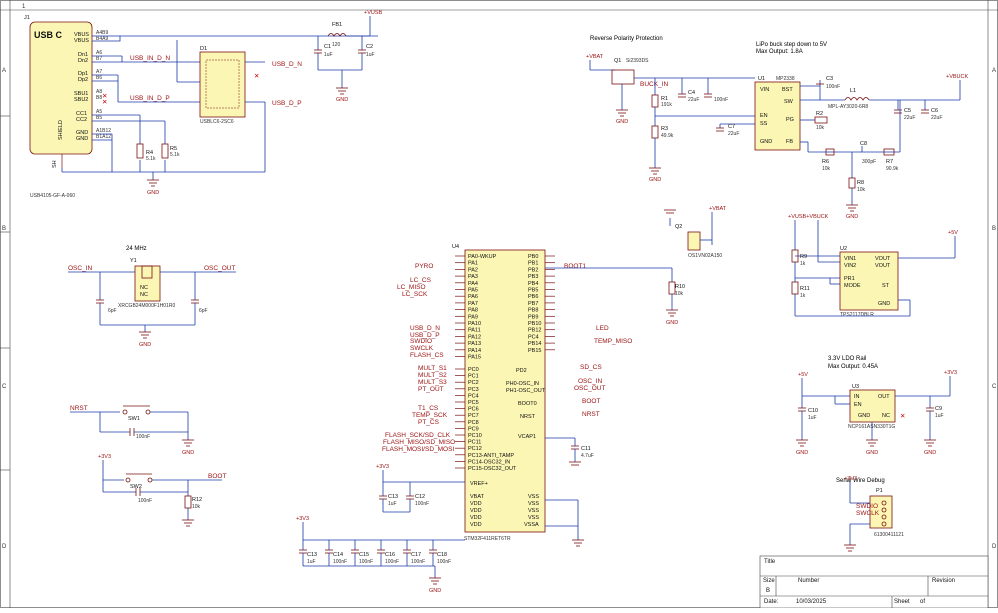 Image resolution: width=998 pixels, height=613 pixels. What do you see at coordinates (203, 49) in the screenshot?
I see `svg-text: D1` at bounding box center [203, 49].